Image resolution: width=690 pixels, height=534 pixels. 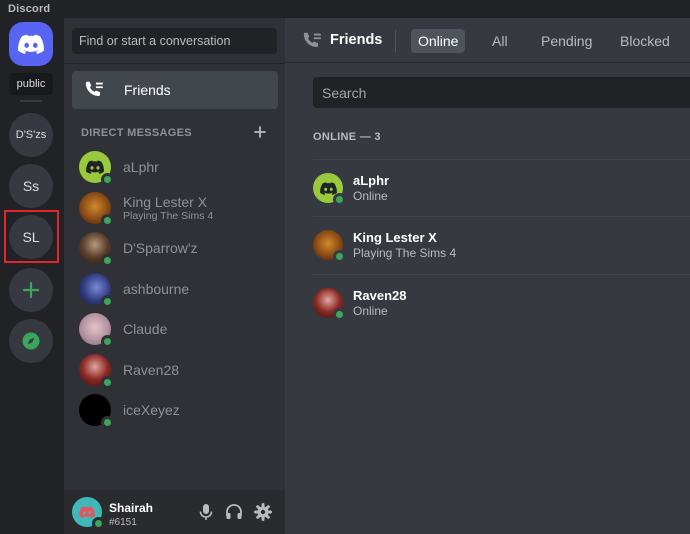 I want to click on header-divider, so click(x=395, y=41).